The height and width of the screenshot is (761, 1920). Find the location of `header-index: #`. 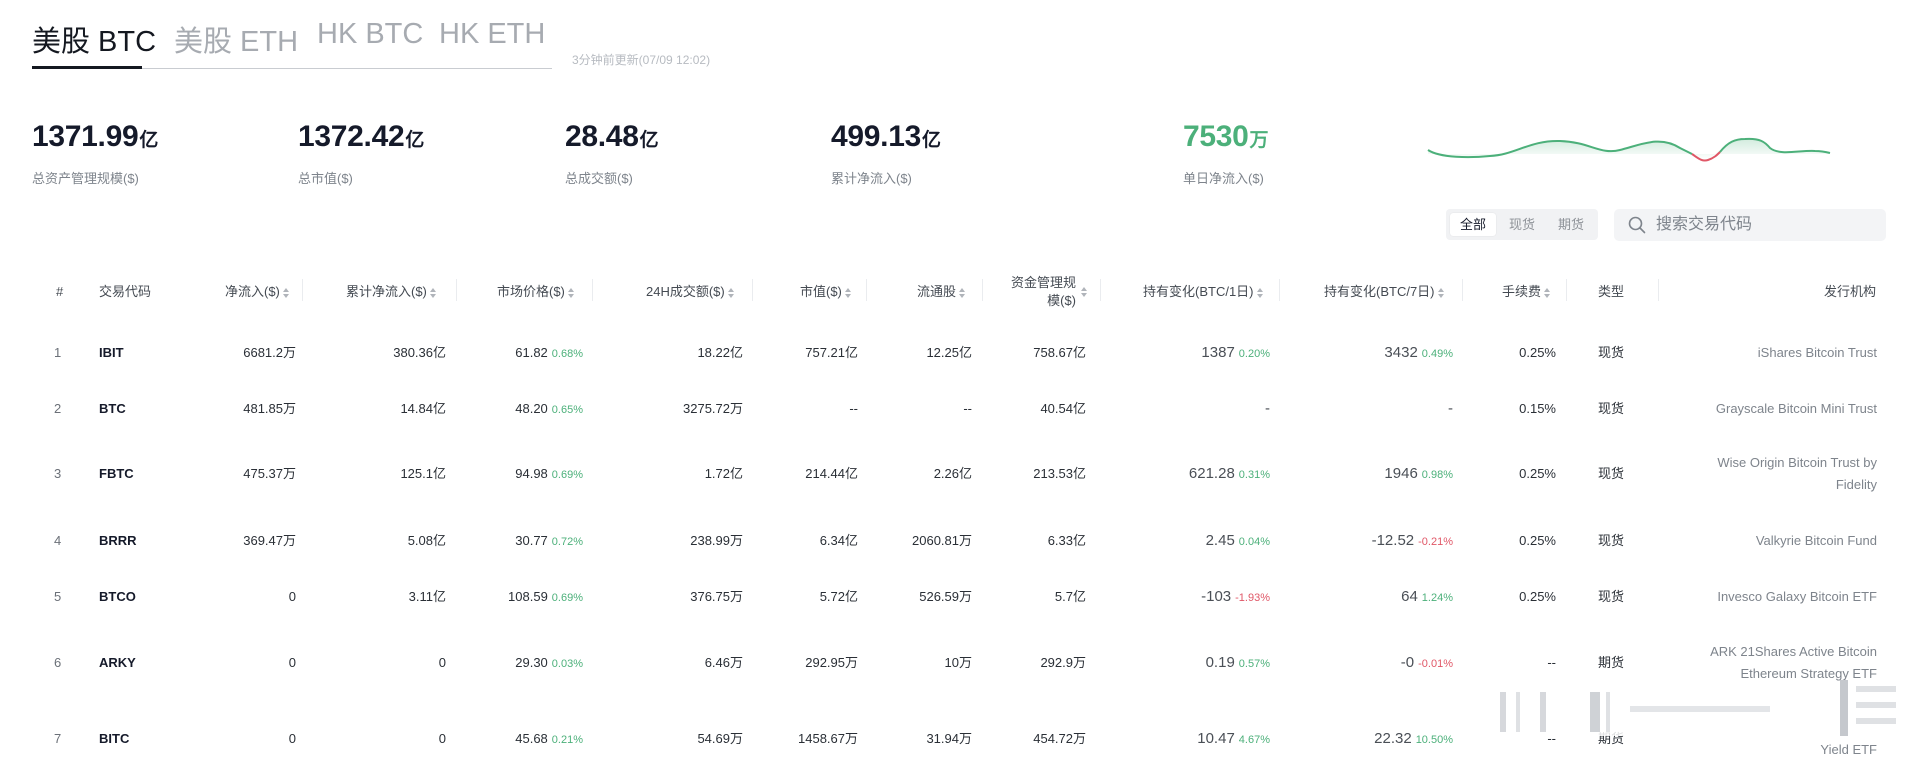

header-index: # is located at coordinates (60, 291).